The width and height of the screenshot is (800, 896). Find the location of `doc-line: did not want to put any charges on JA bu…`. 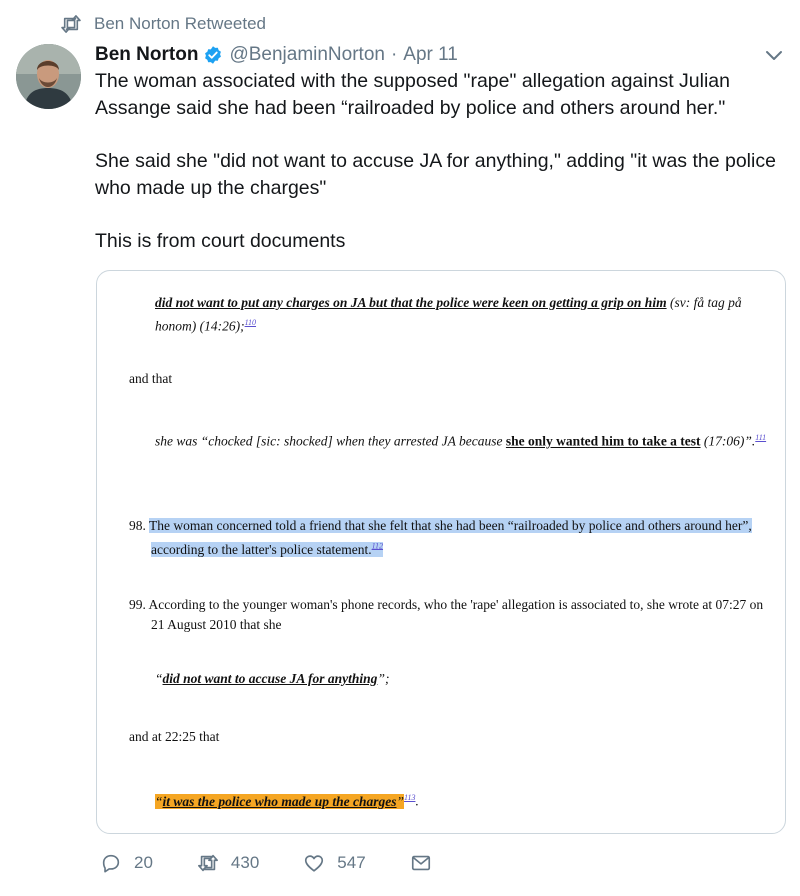

doc-line: did not want to put any charges on JA bu… is located at coordinates (448, 302).